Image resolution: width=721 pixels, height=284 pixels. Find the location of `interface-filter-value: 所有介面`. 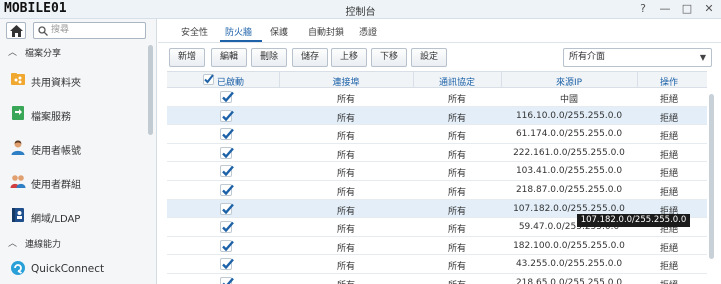

interface-filter-value: 所有介面 is located at coordinates (587, 57).